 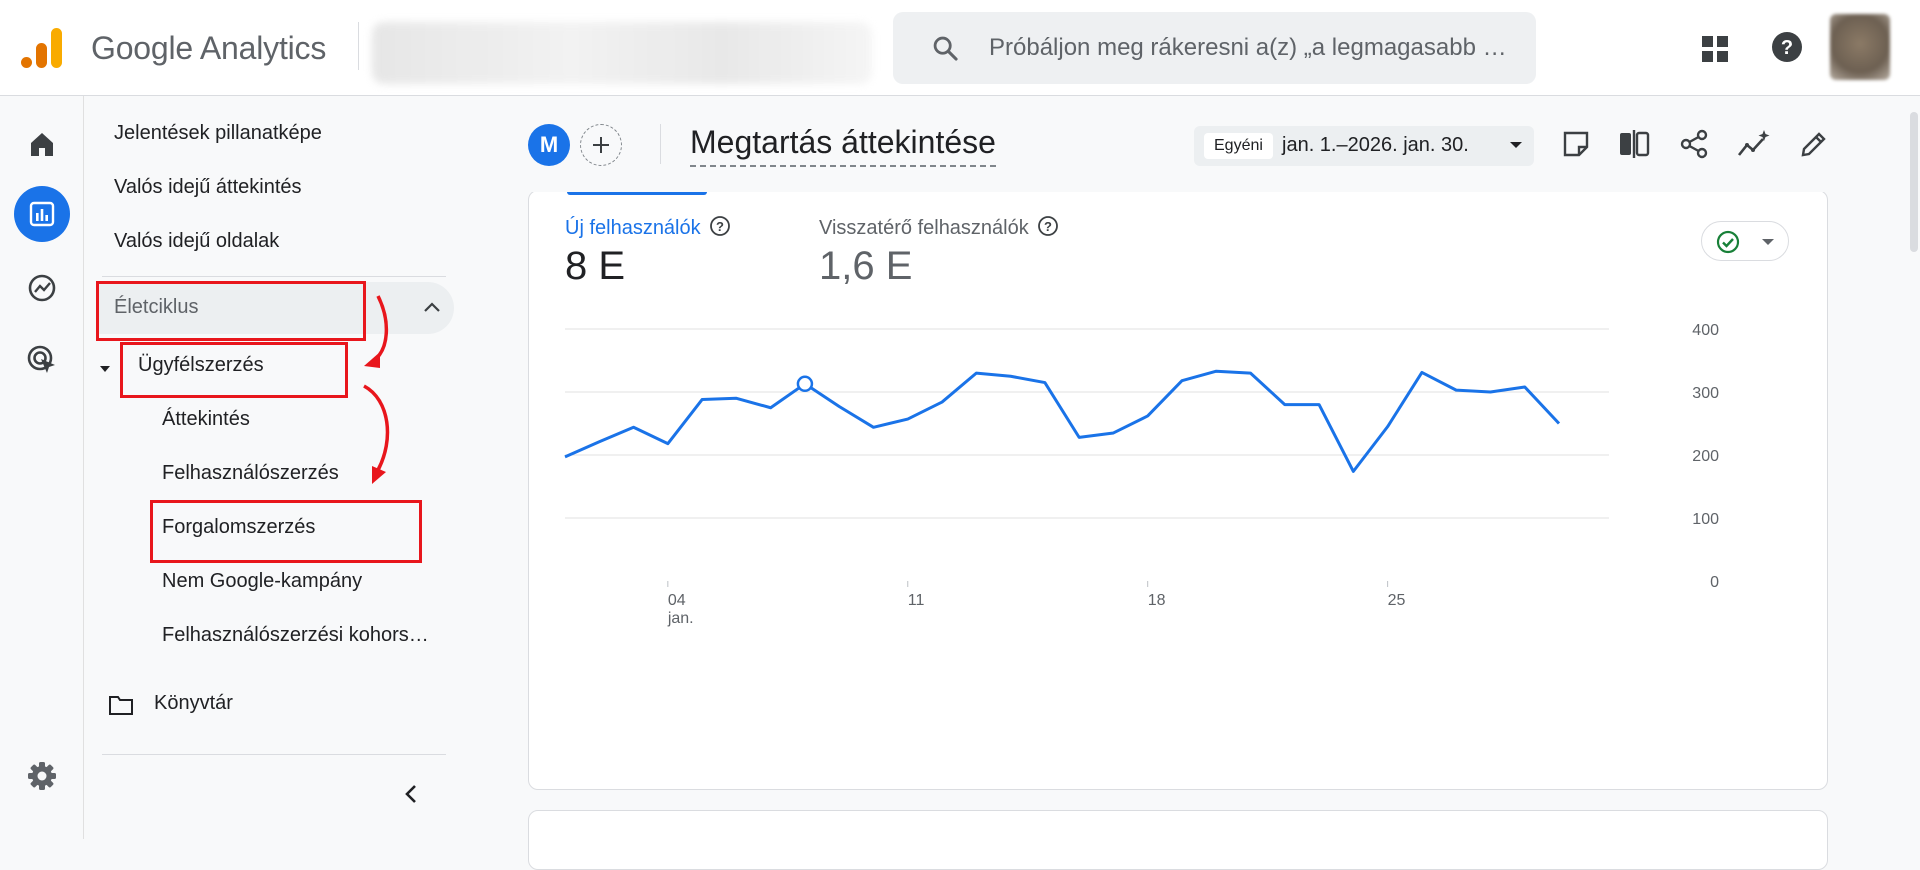 What do you see at coordinates (1062, 421) in the screenshot?
I see `new-users-series-line` at bounding box center [1062, 421].